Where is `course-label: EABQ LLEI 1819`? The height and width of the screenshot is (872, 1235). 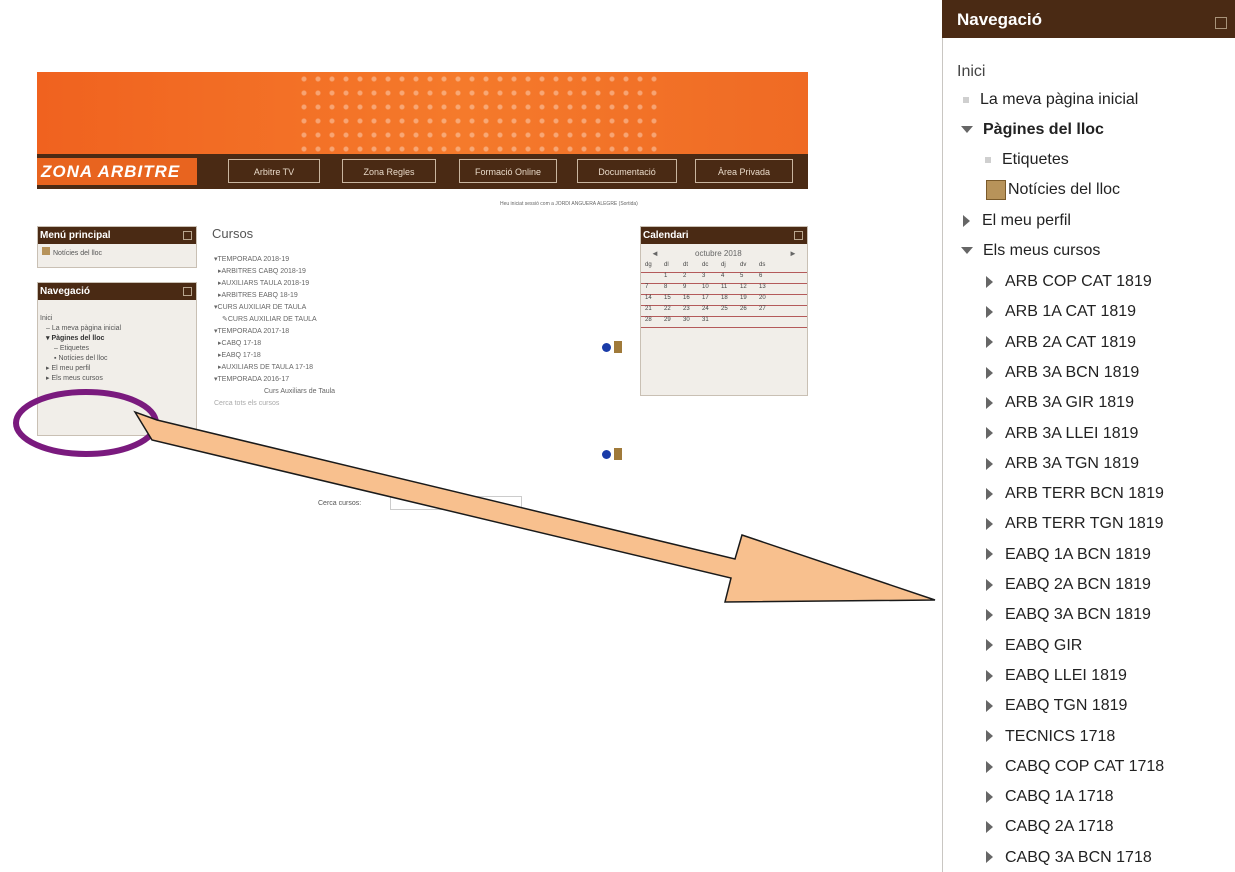
course-label: EABQ LLEI 1819 is located at coordinates (1066, 675).